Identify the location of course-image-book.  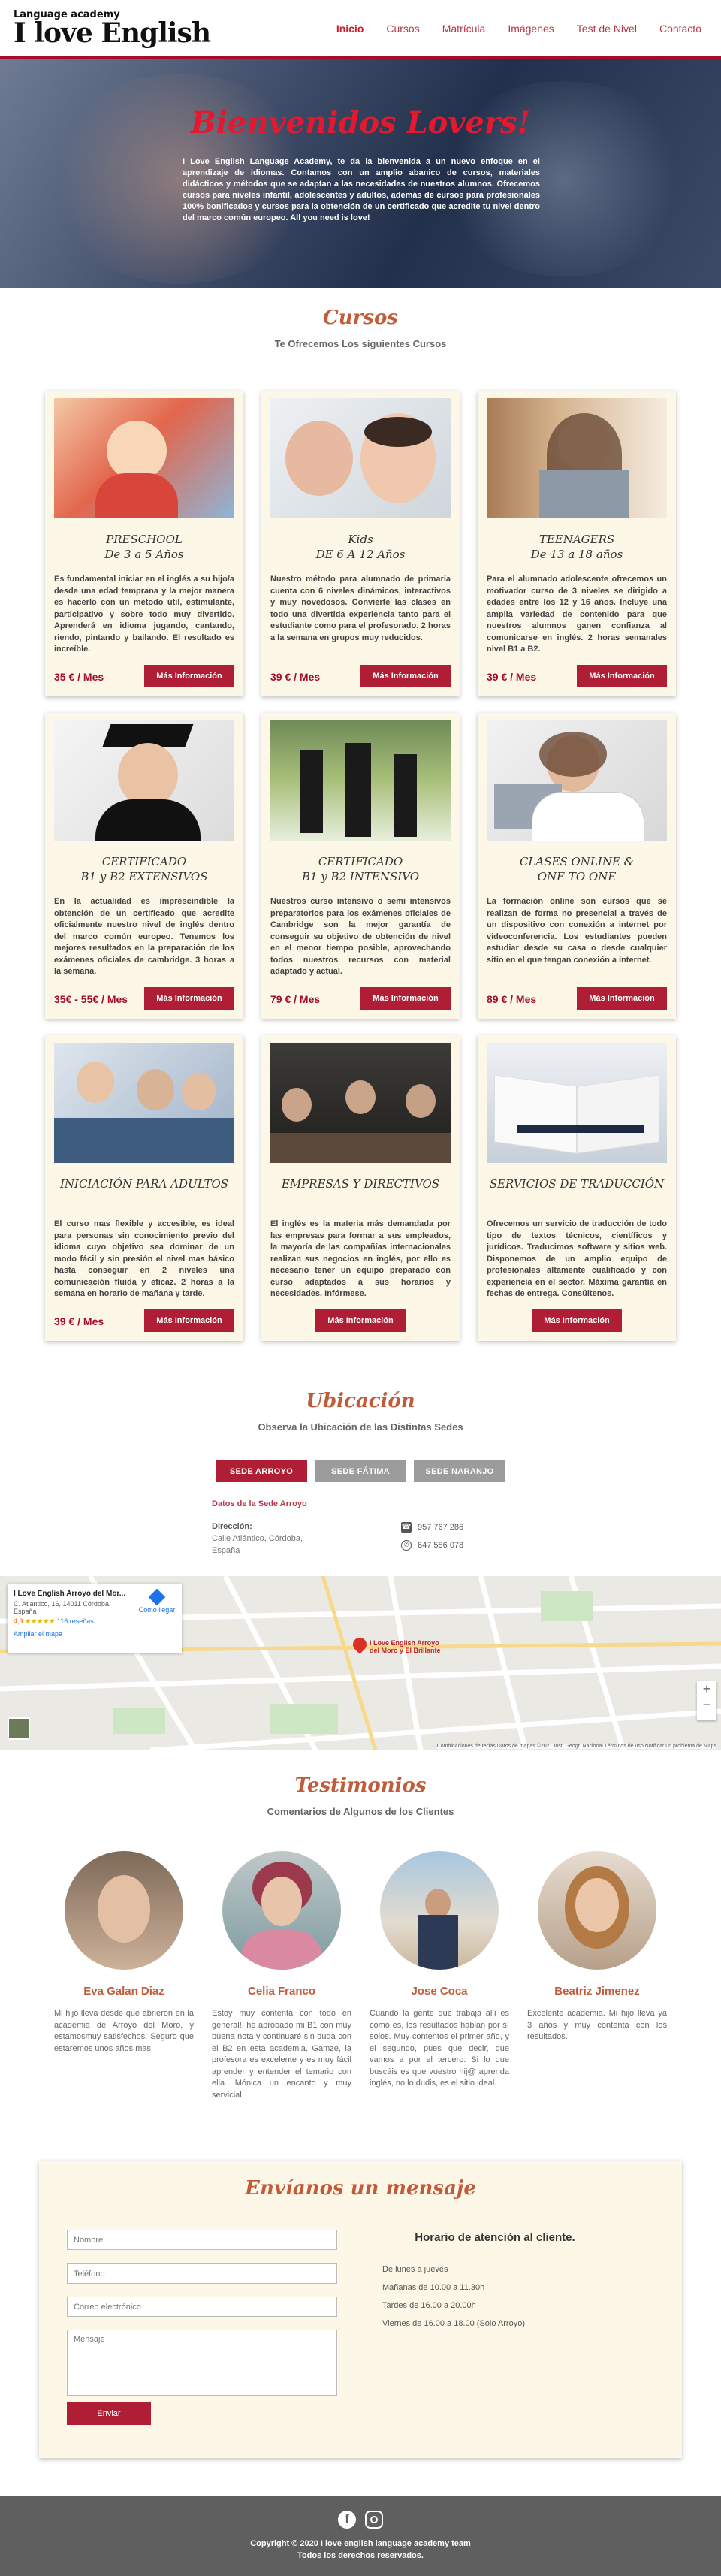
(577, 1103).